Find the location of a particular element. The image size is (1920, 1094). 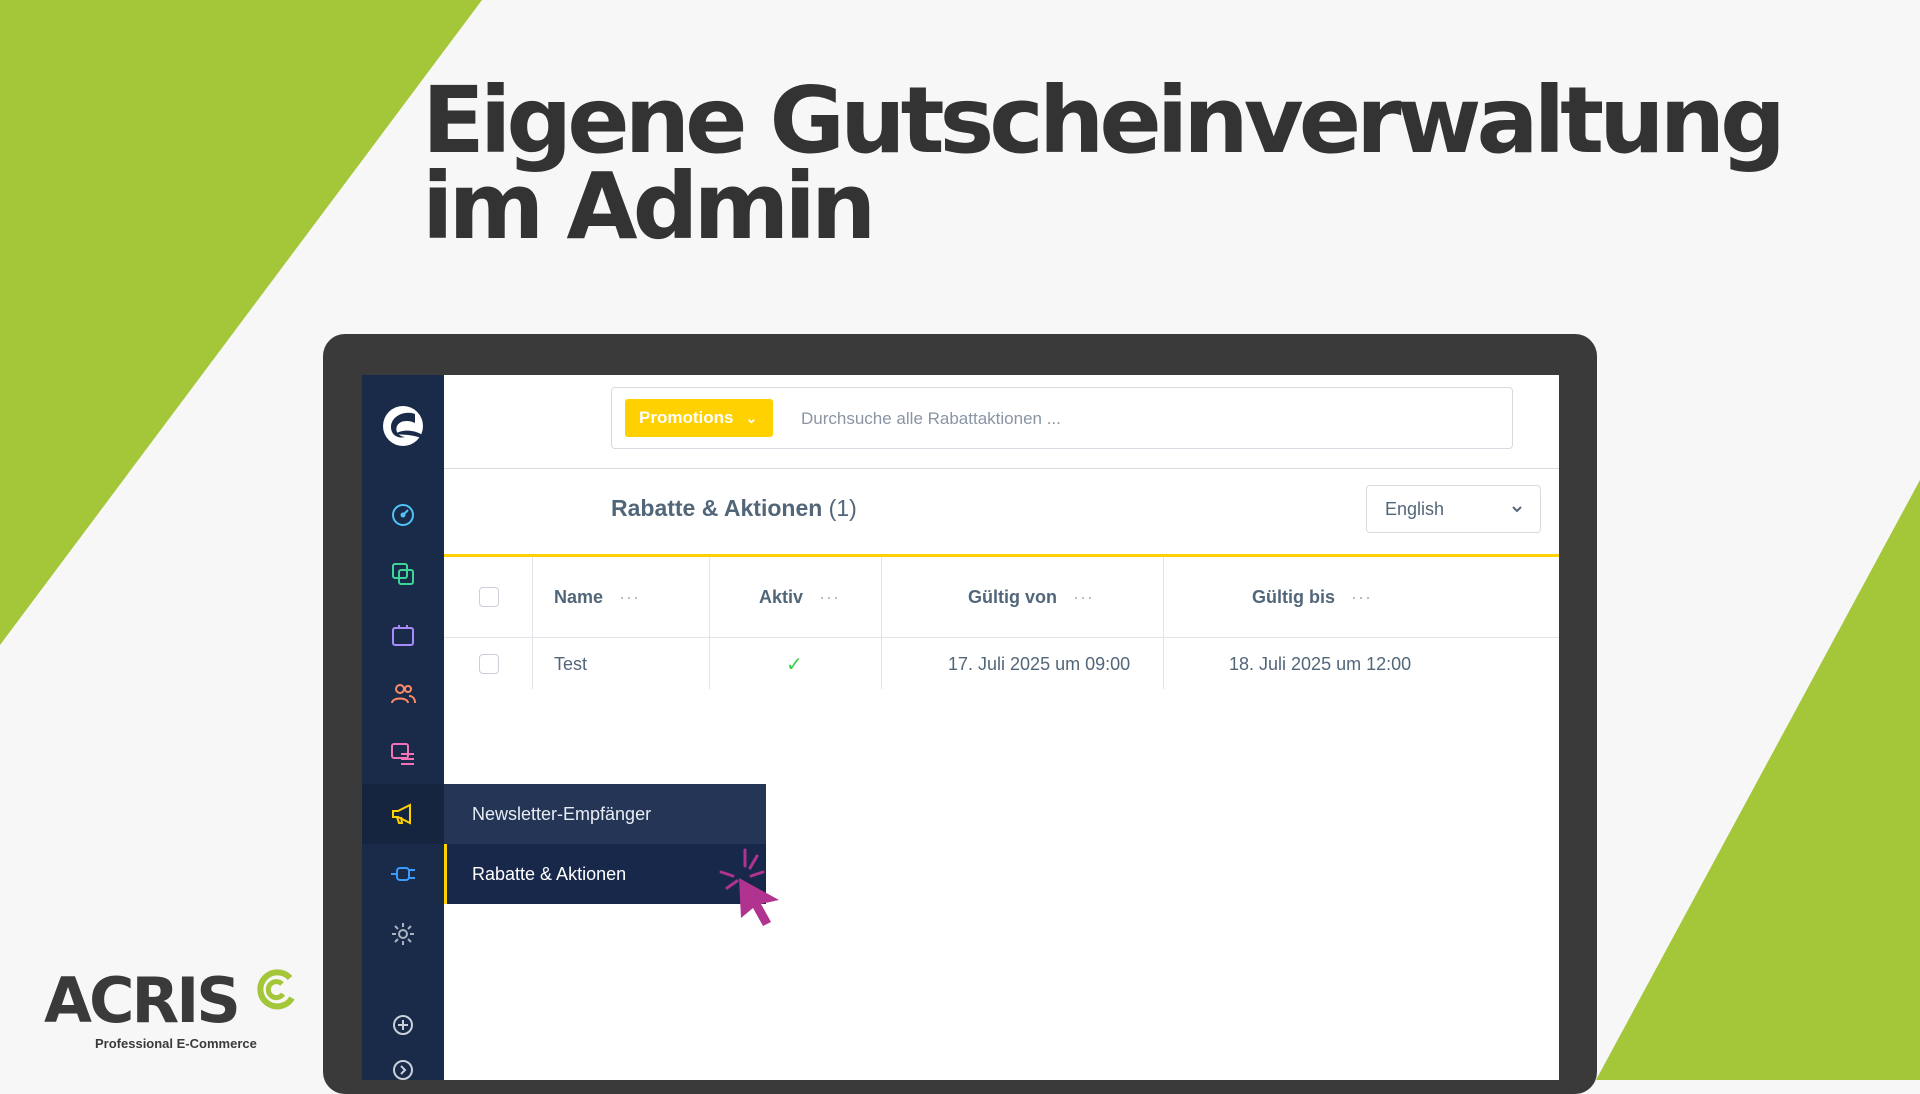

brand-name: ACRIS is located at coordinates (142, 1000).